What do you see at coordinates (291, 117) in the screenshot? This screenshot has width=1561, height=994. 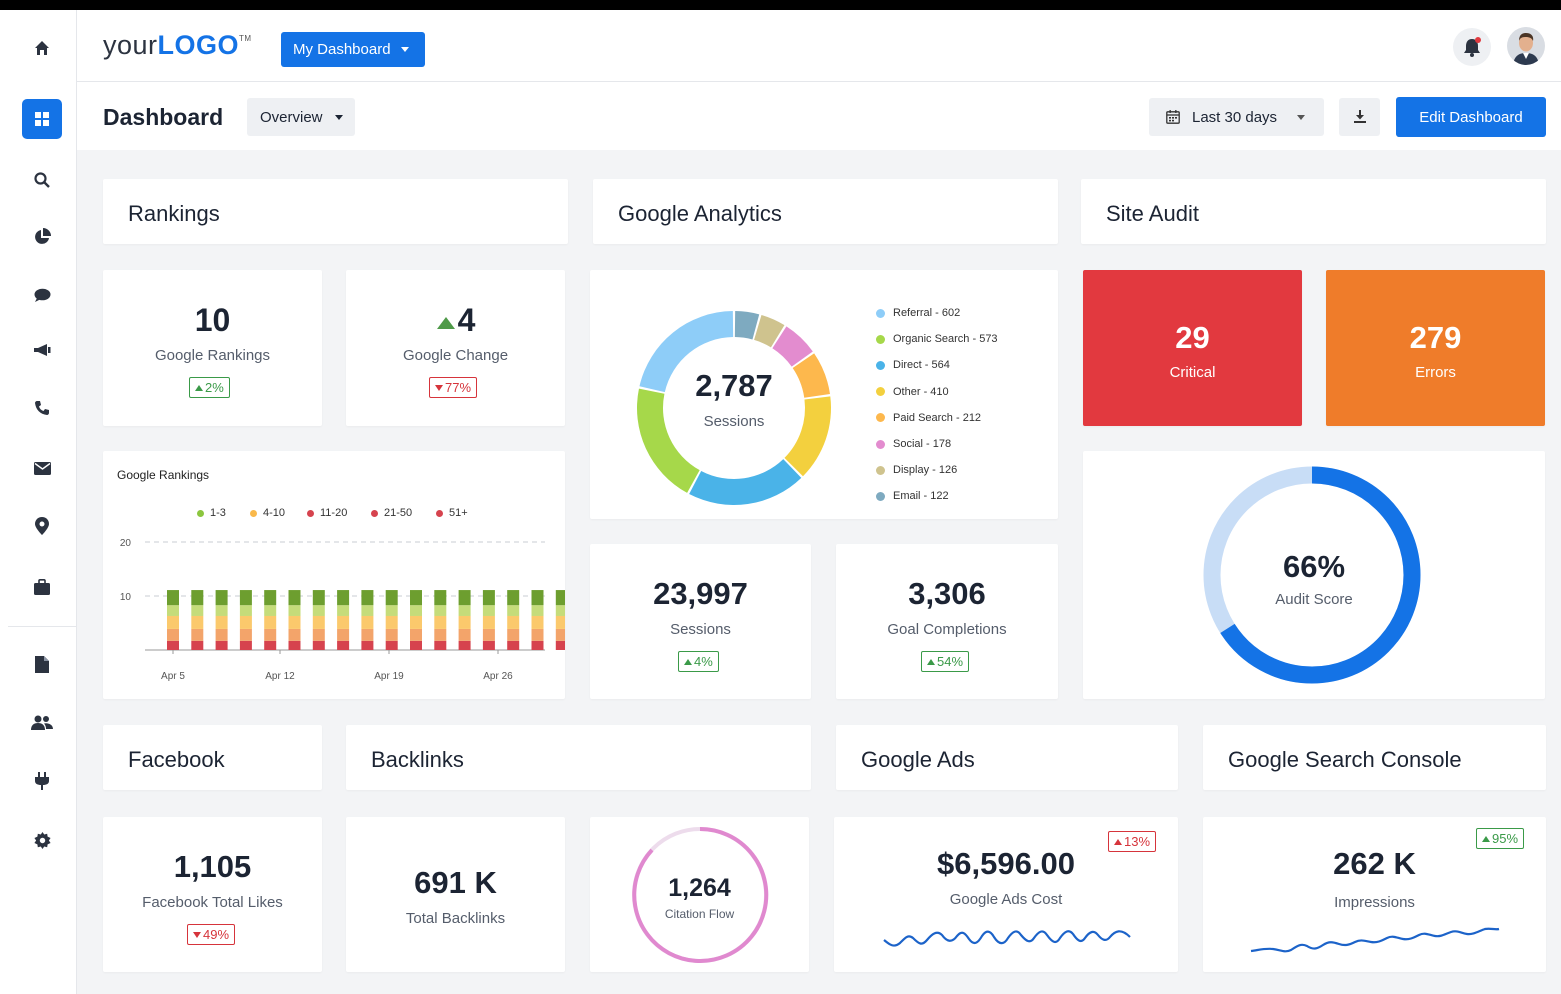 I see `overview-label: Overview` at bounding box center [291, 117].